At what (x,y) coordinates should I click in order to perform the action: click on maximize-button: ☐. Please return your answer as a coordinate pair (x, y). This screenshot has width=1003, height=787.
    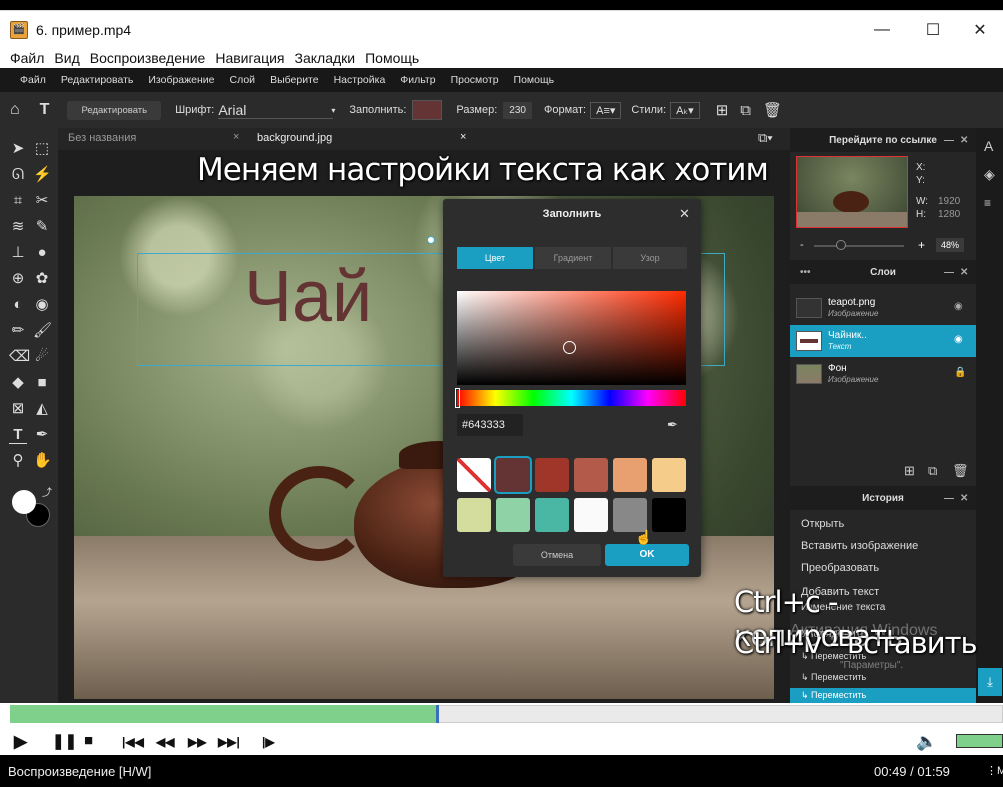
    Looking at the image, I should click on (933, 30).